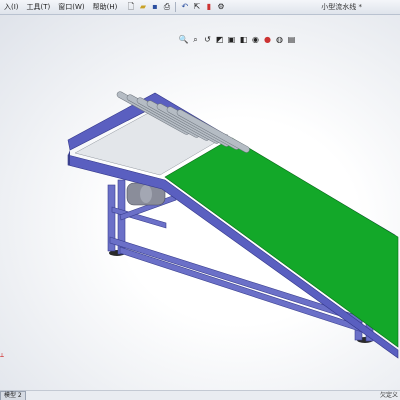  I want to click on menu-help: 帮助(H), so click(105, 7).